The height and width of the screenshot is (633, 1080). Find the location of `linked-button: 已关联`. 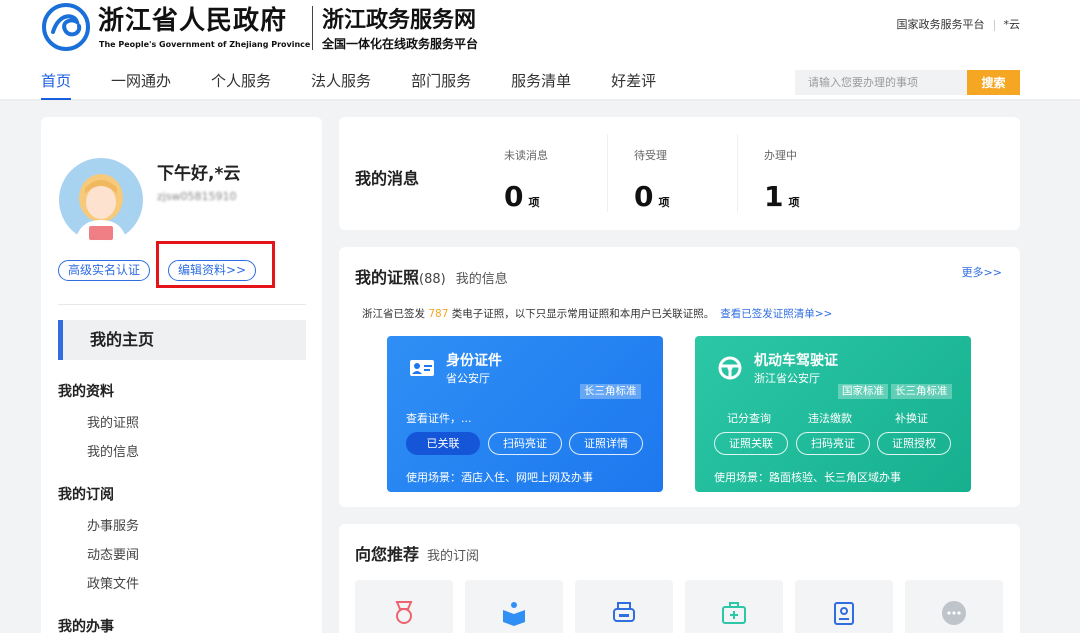

linked-button: 已关联 is located at coordinates (443, 443).